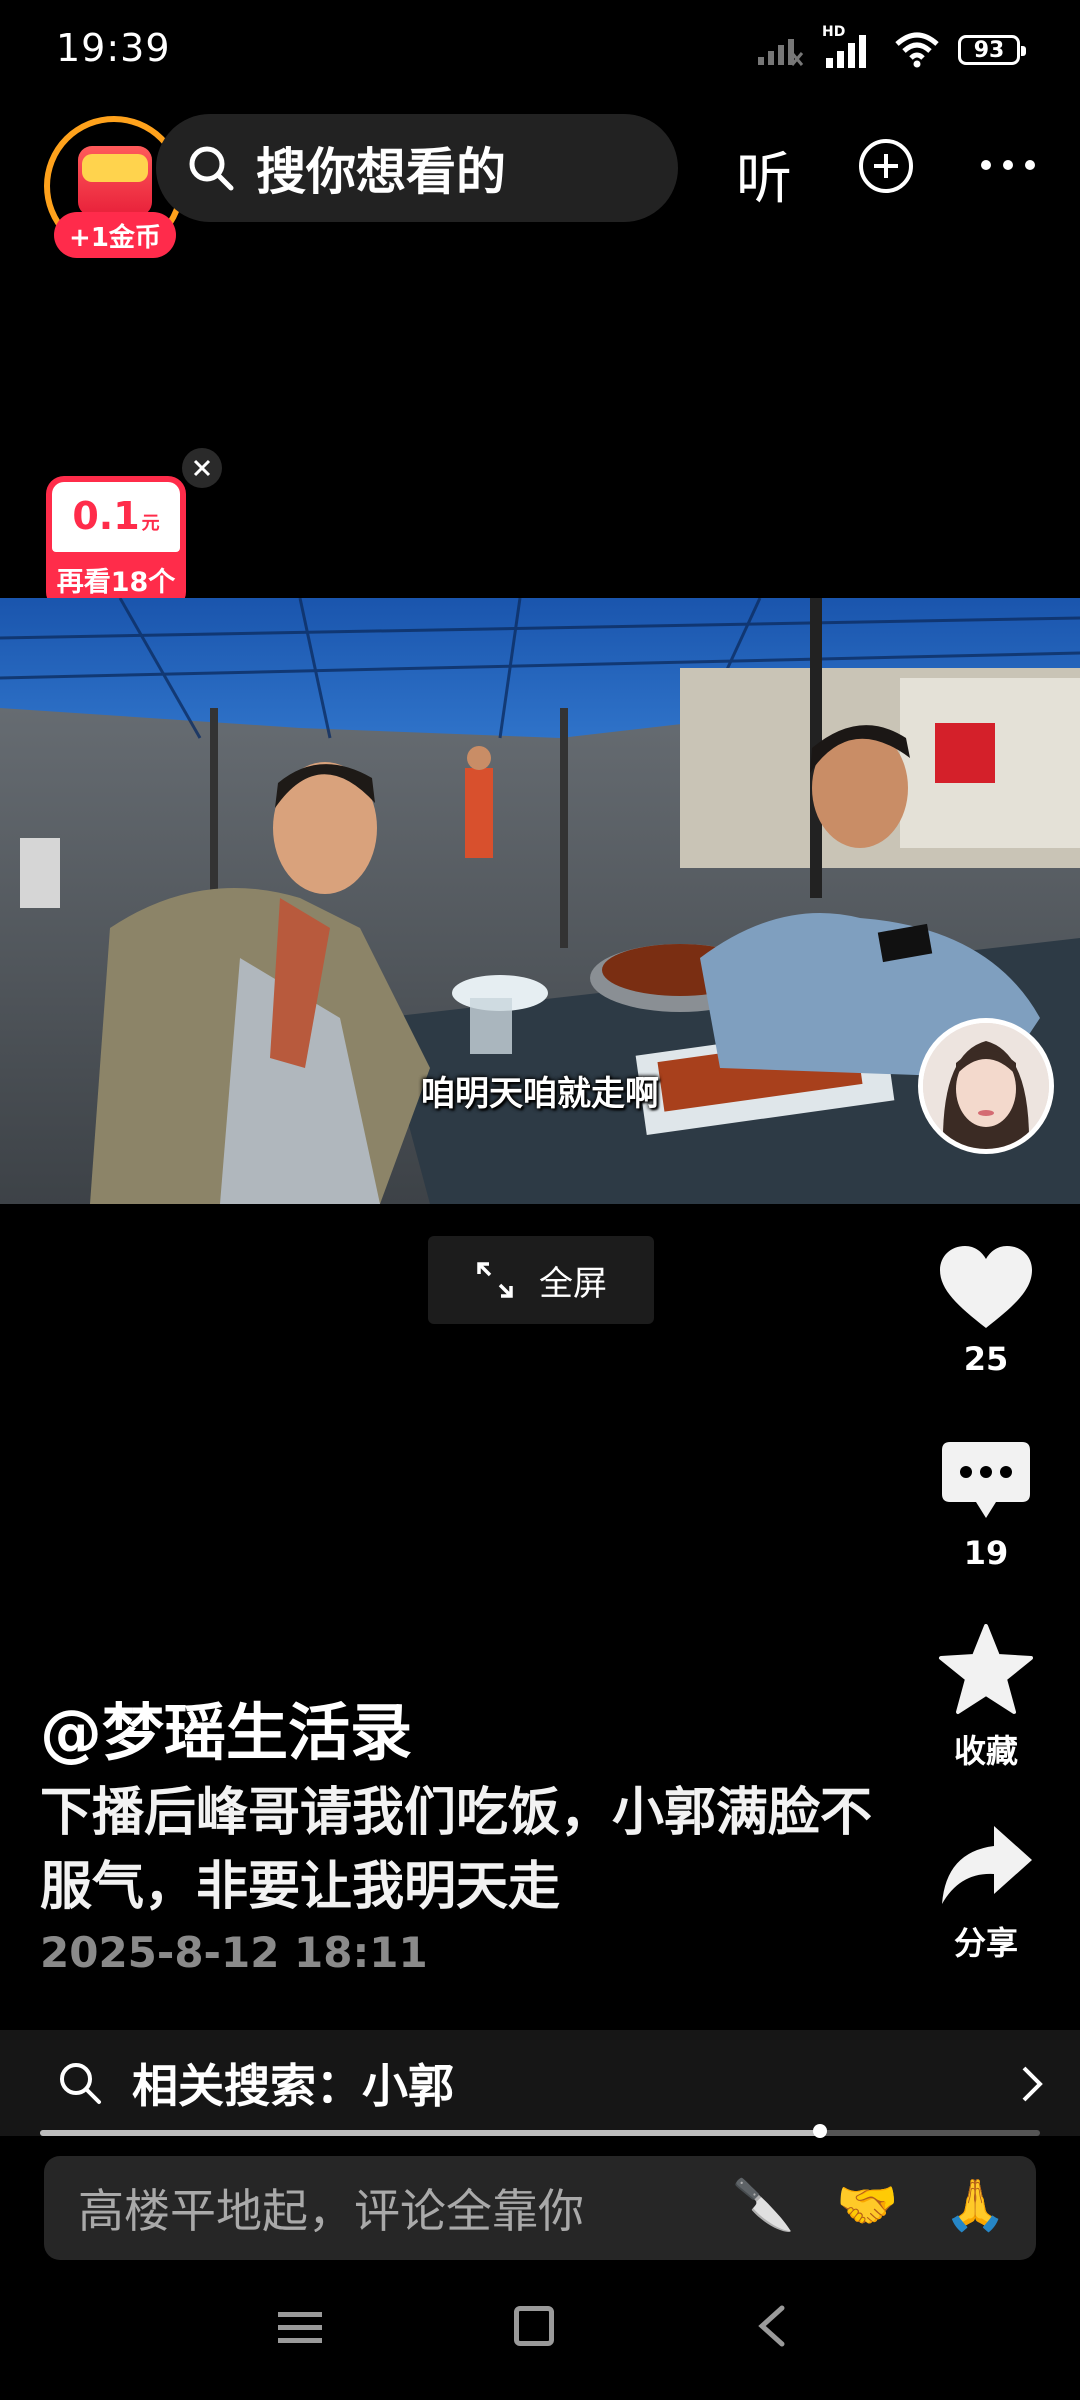  Describe the element at coordinates (986, 1359) in the screenshot. I see `like-count: 25` at that location.